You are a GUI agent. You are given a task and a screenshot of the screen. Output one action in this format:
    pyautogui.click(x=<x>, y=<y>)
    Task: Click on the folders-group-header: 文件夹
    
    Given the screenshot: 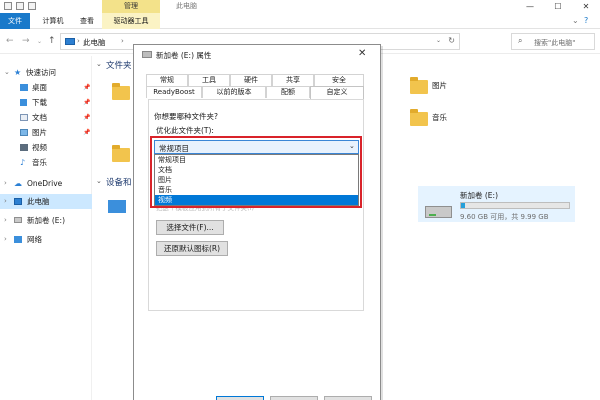 What is the action you would take?
    pyautogui.click(x=119, y=65)
    